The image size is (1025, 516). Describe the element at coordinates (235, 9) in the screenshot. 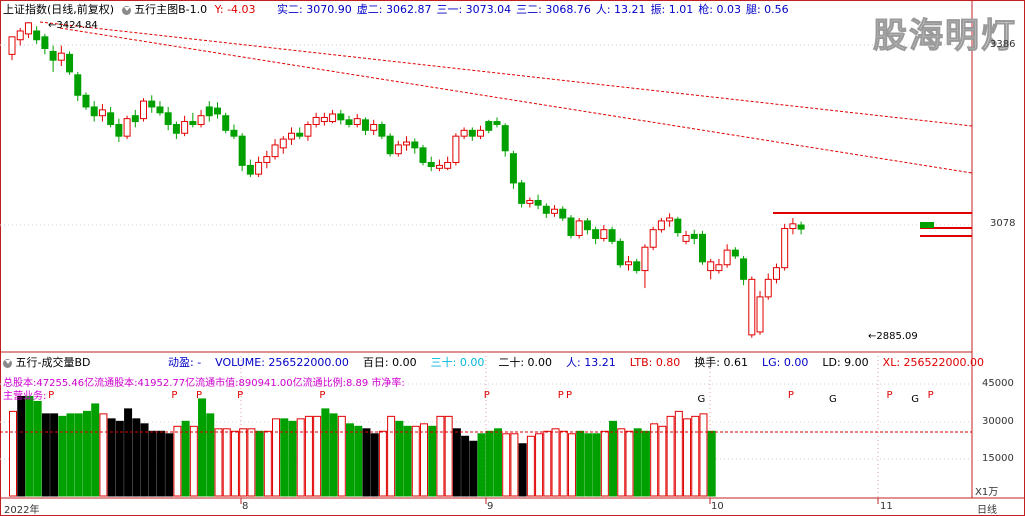

I see `y-value: Y: -4.03` at that location.